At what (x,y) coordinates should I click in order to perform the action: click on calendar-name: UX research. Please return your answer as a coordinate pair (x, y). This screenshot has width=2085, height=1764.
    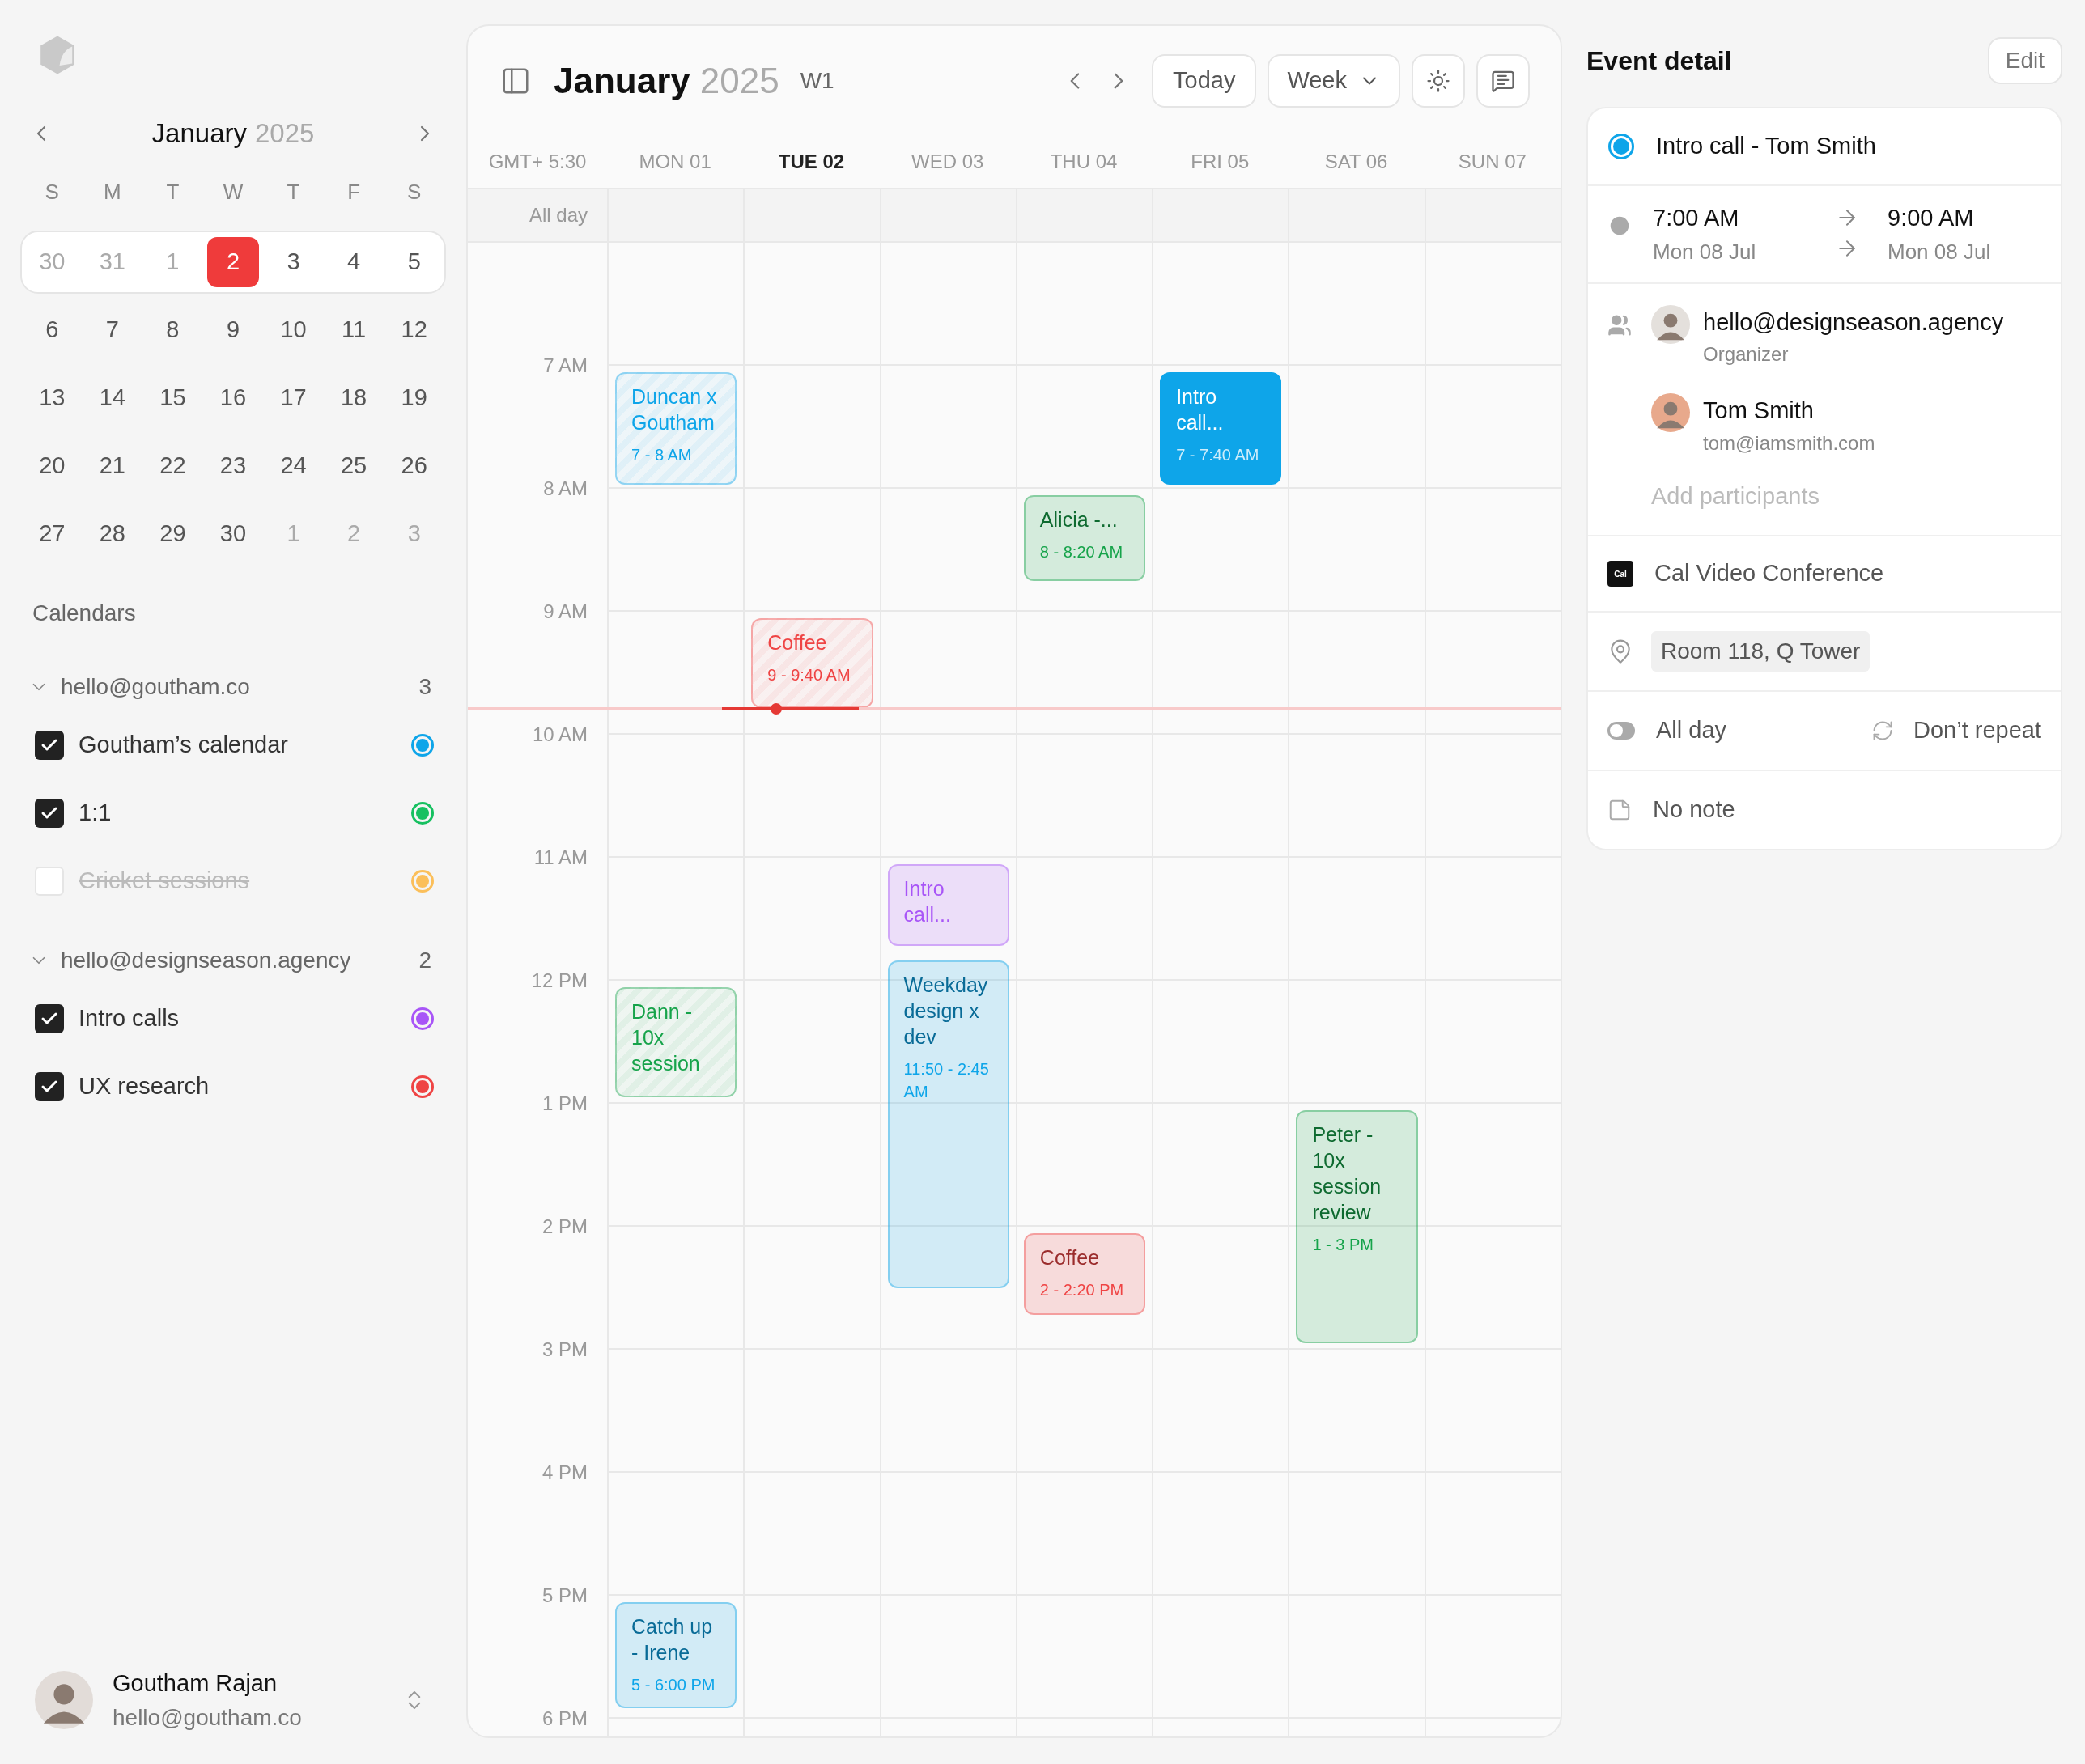
    Looking at the image, I should click on (144, 1085).